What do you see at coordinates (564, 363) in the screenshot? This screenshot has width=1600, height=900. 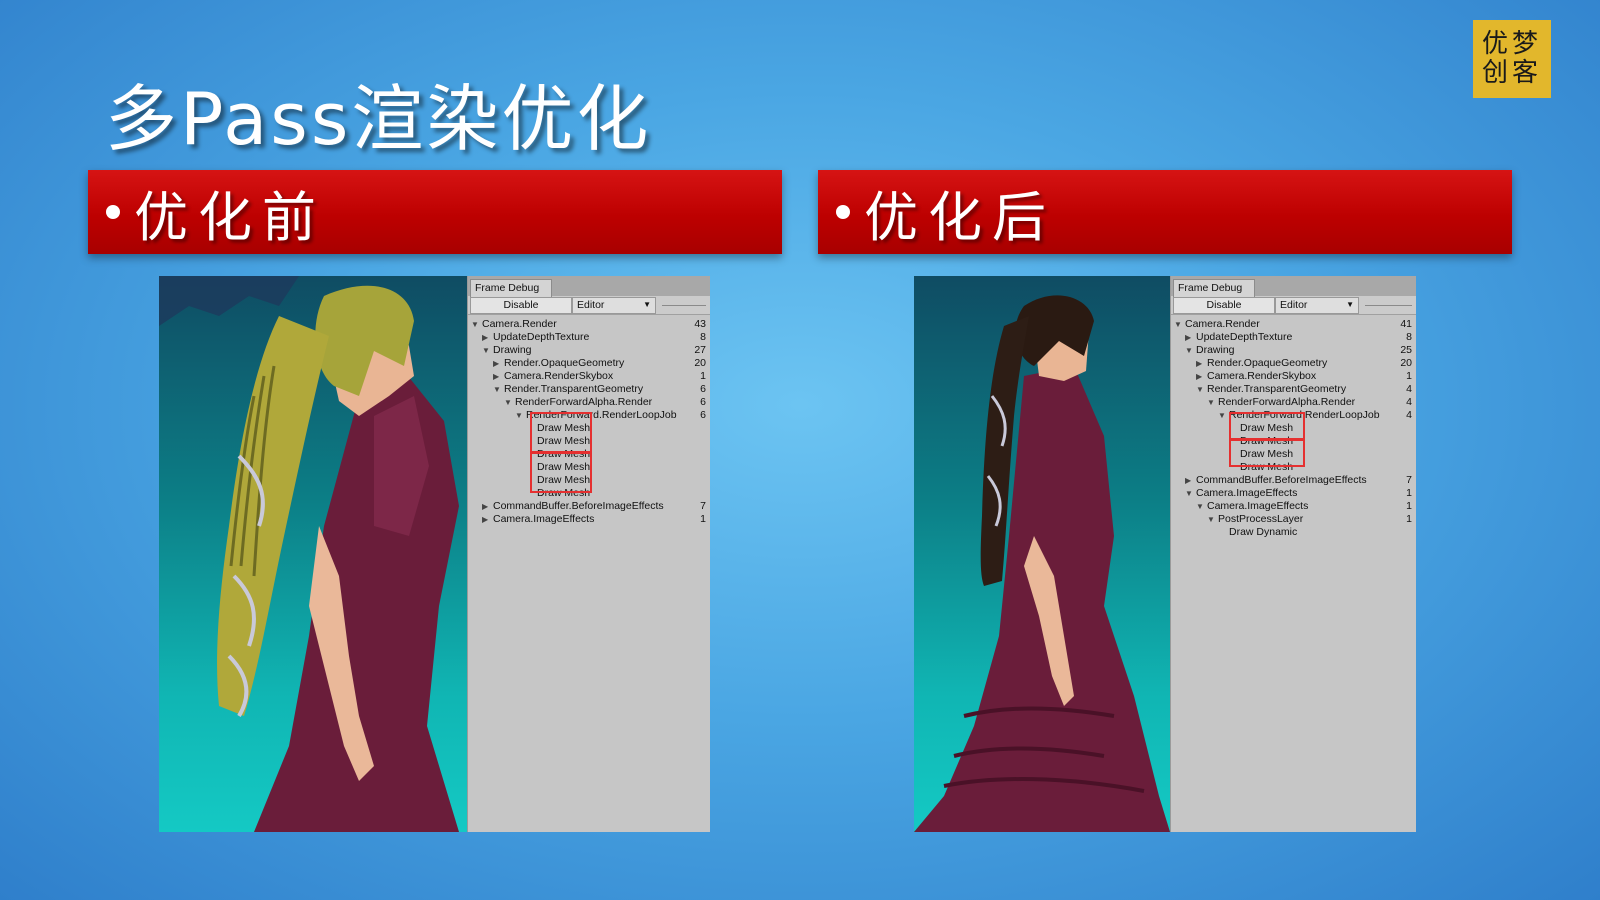 I see `tree-row-label: Render.OpaqueGeometry` at bounding box center [564, 363].